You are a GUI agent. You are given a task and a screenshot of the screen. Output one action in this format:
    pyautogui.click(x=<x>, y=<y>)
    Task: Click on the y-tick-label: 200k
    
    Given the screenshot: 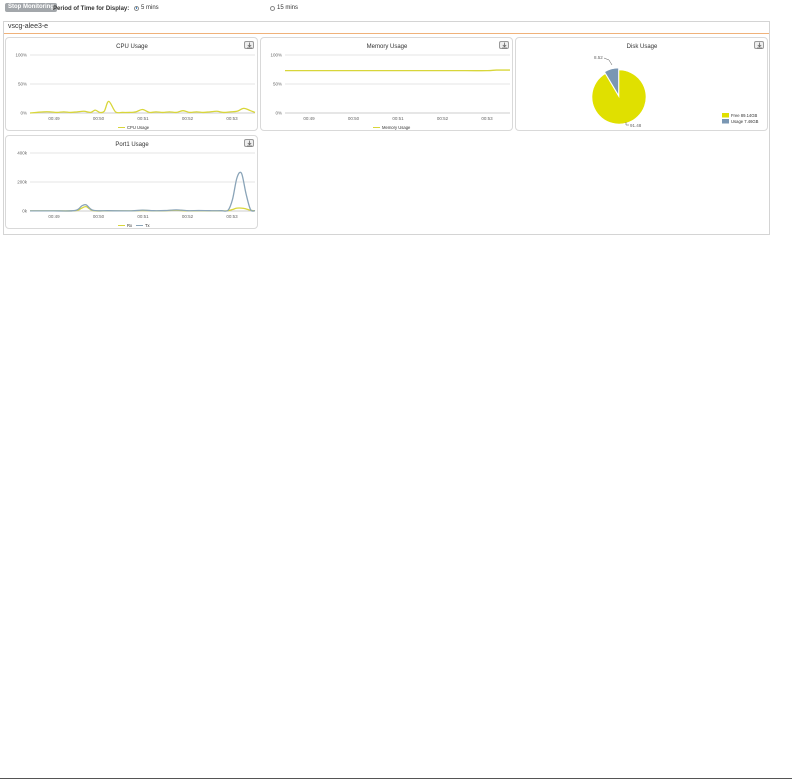 What is the action you would take?
    pyautogui.click(x=22, y=182)
    